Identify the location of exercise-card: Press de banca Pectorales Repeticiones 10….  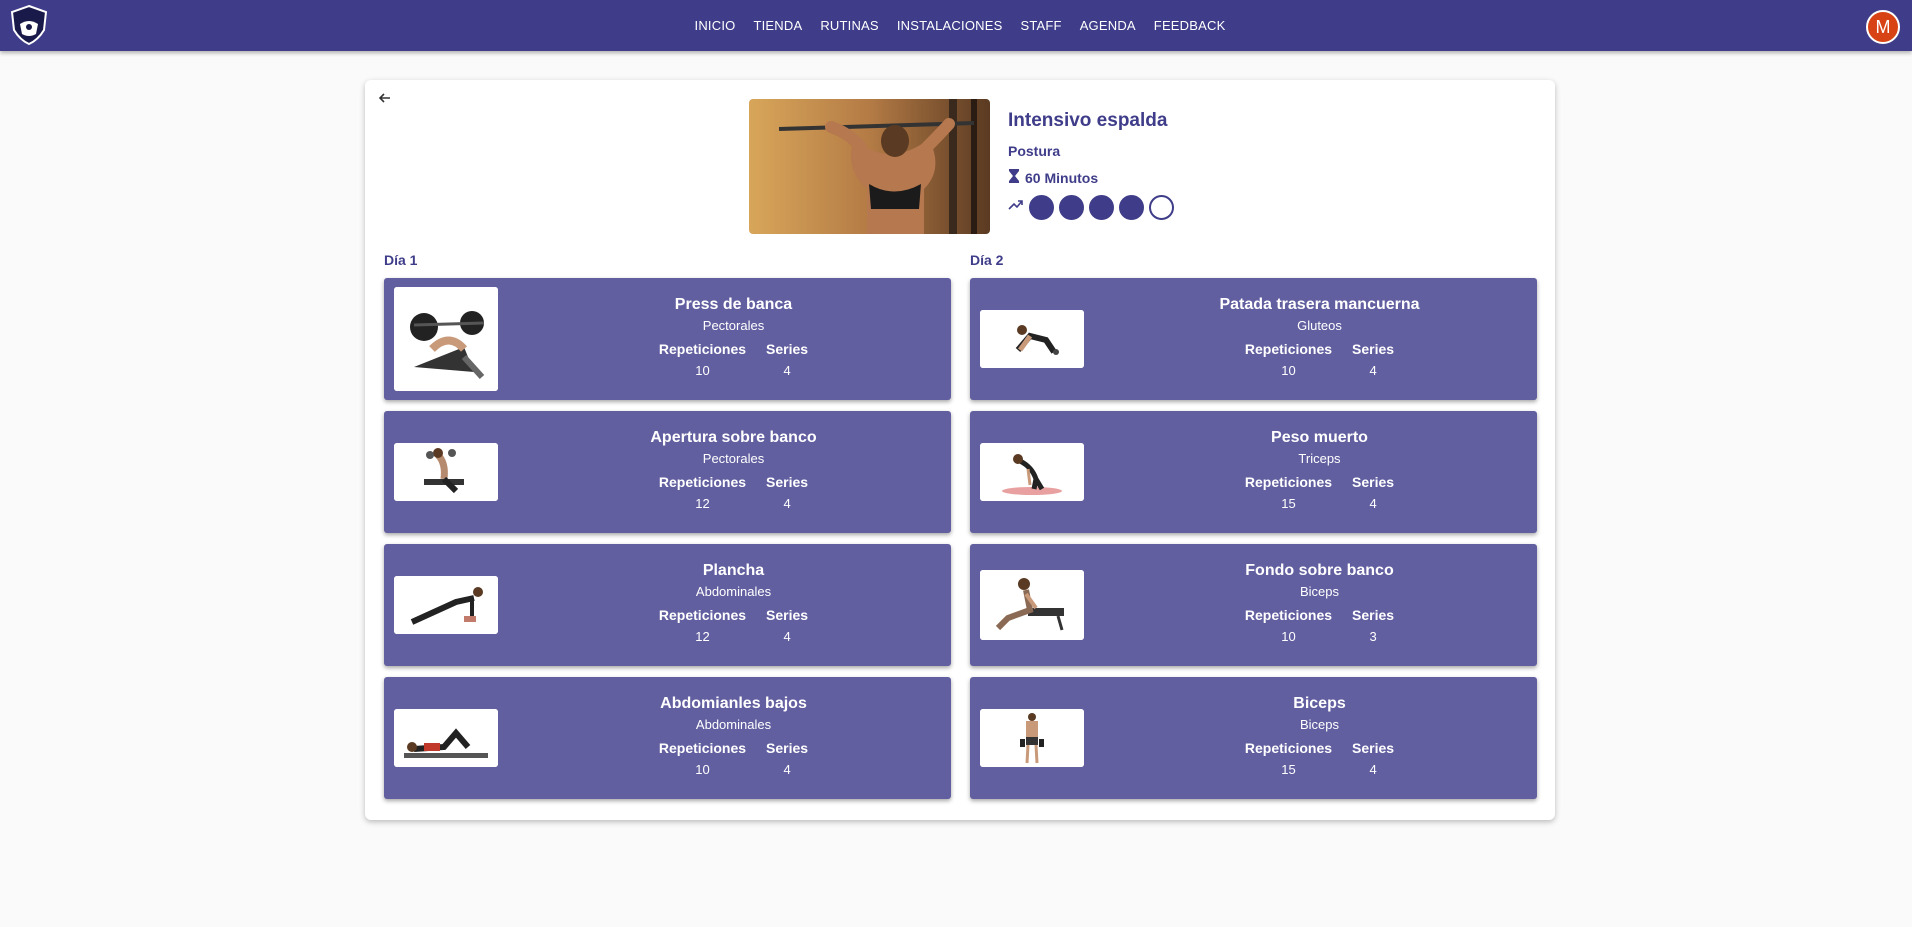
(667, 339).